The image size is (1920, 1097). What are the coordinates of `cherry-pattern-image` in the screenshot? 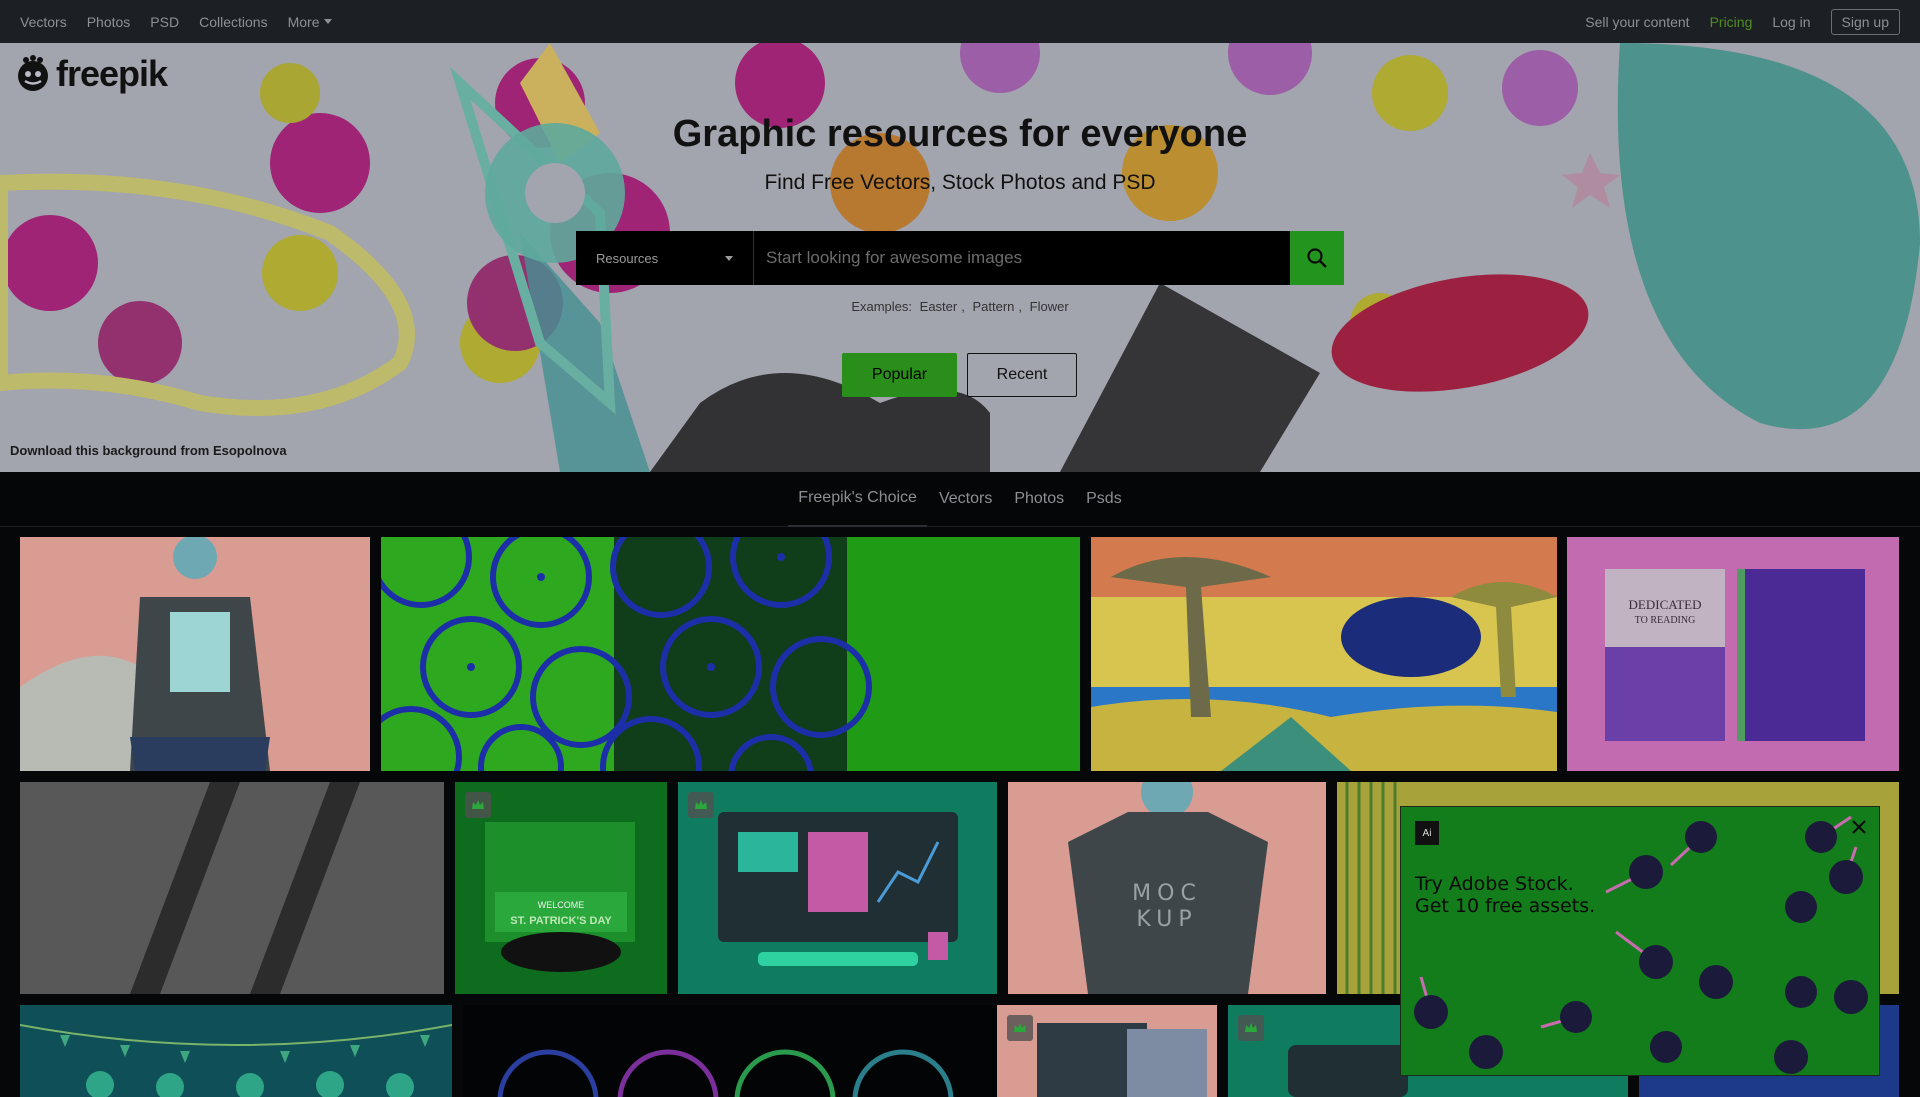 It's located at (1641, 944).